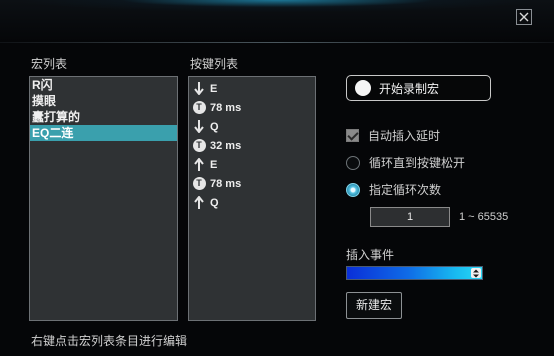 The width and height of the screenshot is (554, 356). Describe the element at coordinates (109, 341) in the screenshot. I see `hint-text: 右键点击宏列表条目进行编辑` at that location.